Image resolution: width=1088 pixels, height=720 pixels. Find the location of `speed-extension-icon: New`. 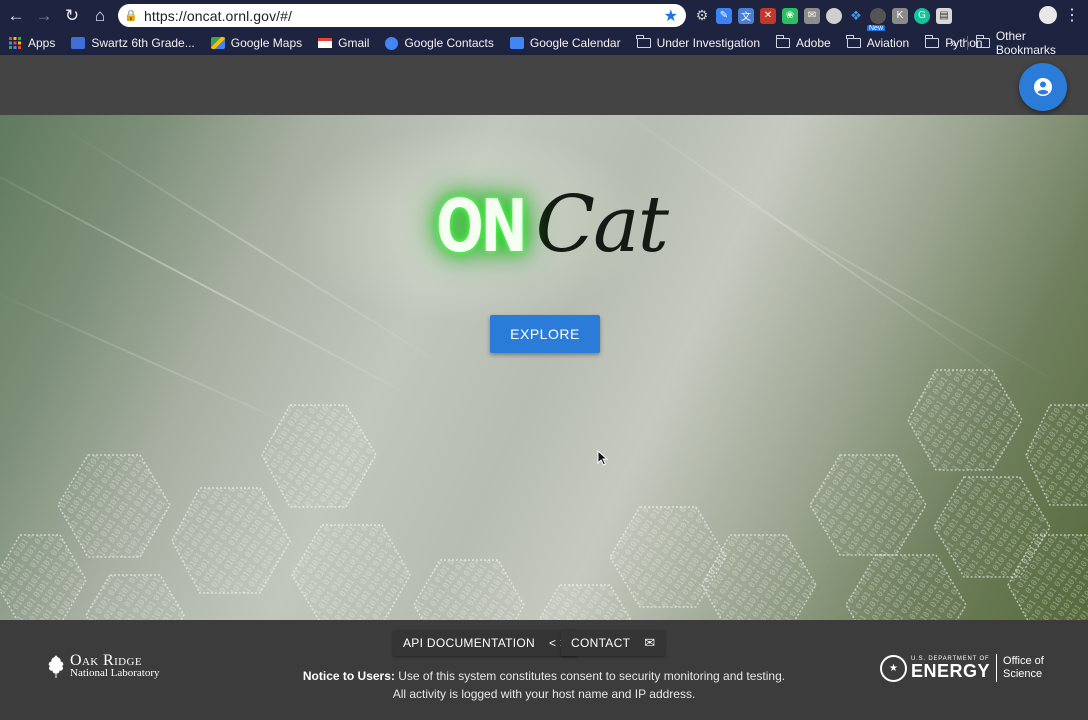

speed-extension-icon: New is located at coordinates (876, 19).